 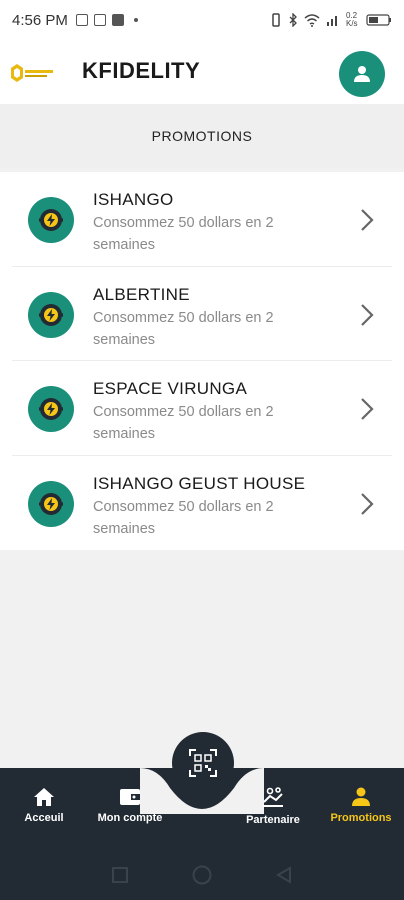 What do you see at coordinates (352, 19) in the screenshot?
I see `network-speed: 0.2 K/s` at bounding box center [352, 19].